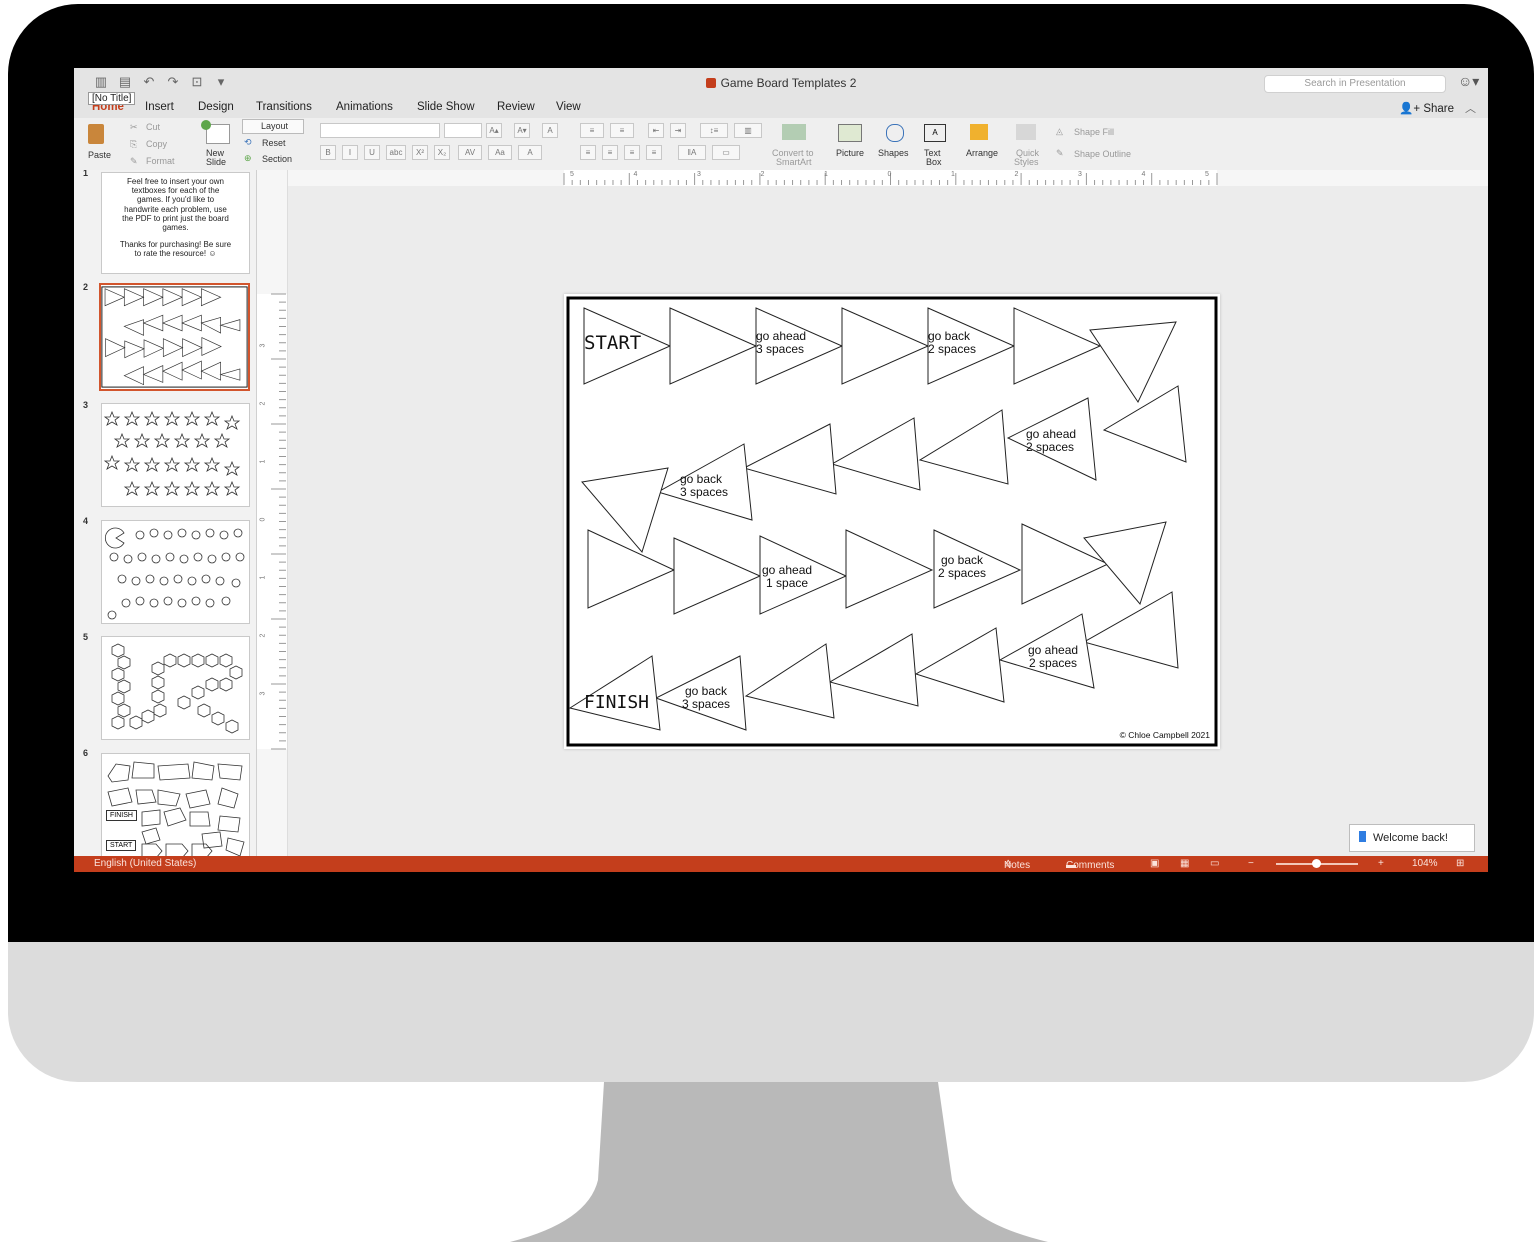 This screenshot has width=1534, height=1242. I want to click on scissors-icon: ✂, so click(134, 127).